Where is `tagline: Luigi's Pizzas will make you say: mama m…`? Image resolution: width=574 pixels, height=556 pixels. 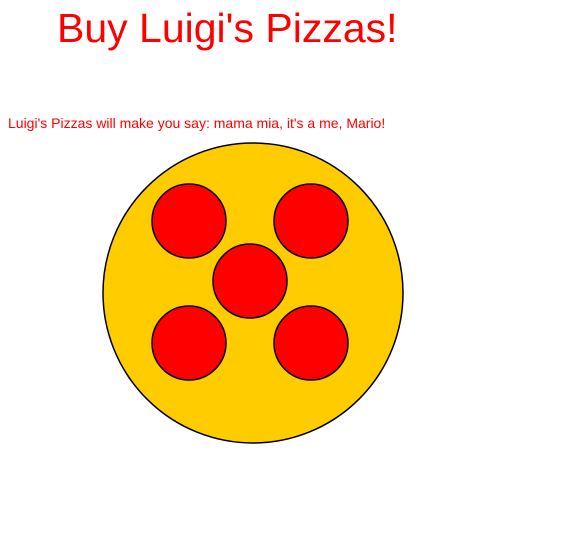
tagline: Luigi's Pizzas will make you say: mama m… is located at coordinates (197, 123).